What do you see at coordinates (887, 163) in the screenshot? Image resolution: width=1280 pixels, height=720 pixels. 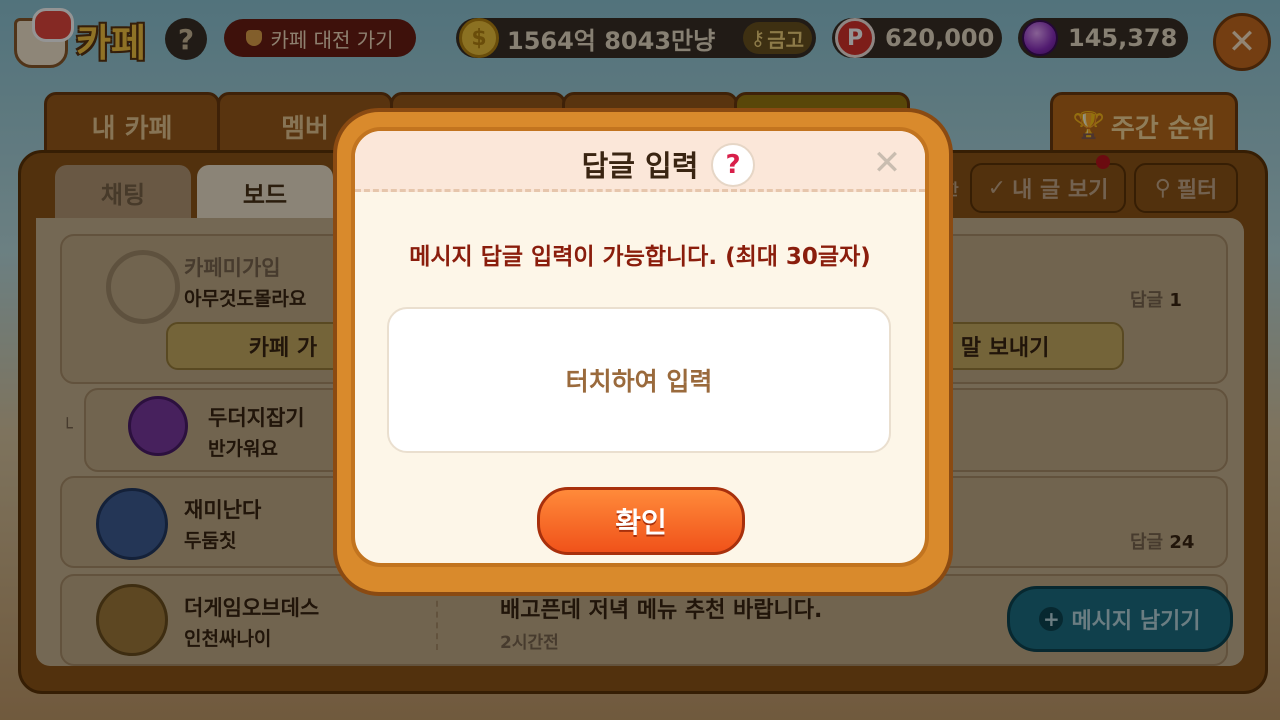 I see `modal-close-icon: ✕` at bounding box center [887, 163].